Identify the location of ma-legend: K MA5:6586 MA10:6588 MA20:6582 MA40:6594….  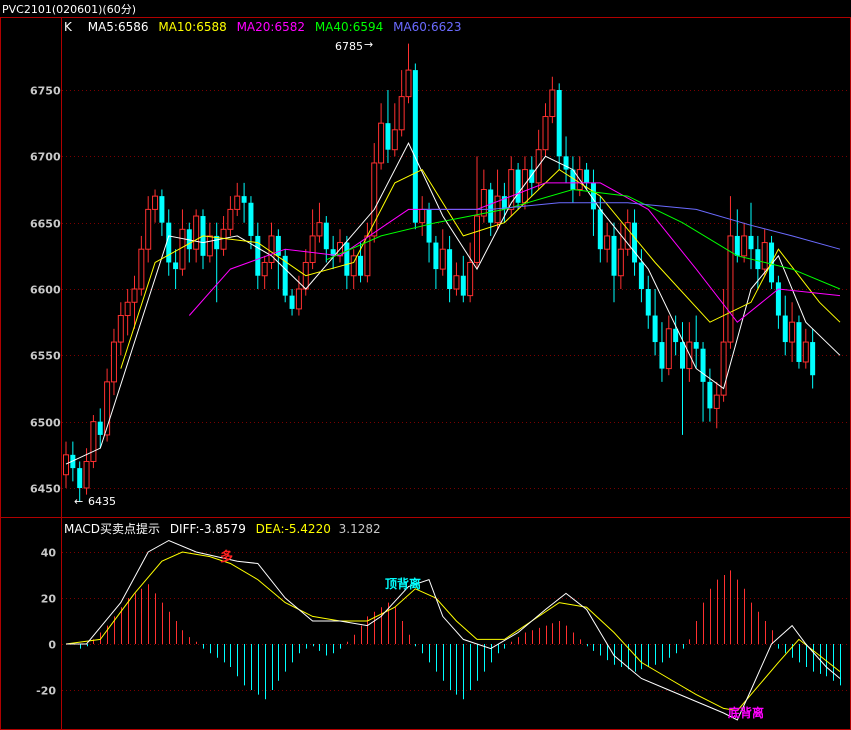
(262, 27).